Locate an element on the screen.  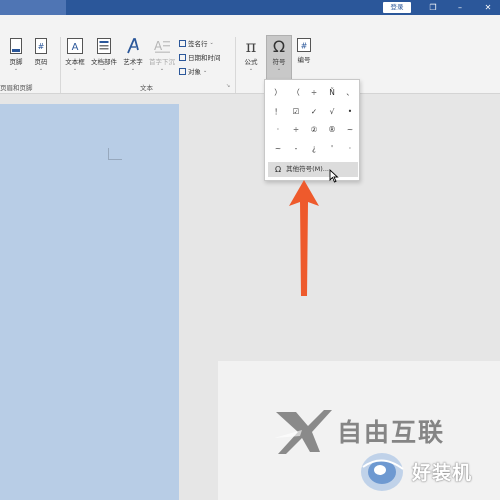
textbox-label: 文本框 is located at coordinates (75, 62).